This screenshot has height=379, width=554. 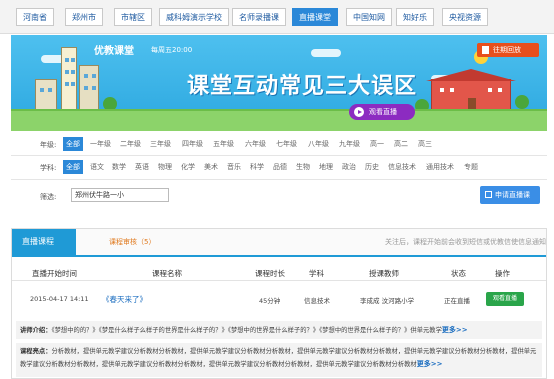 What do you see at coordinates (440, 167) in the screenshot?
I see `subject-option: 通用技术` at bounding box center [440, 167].